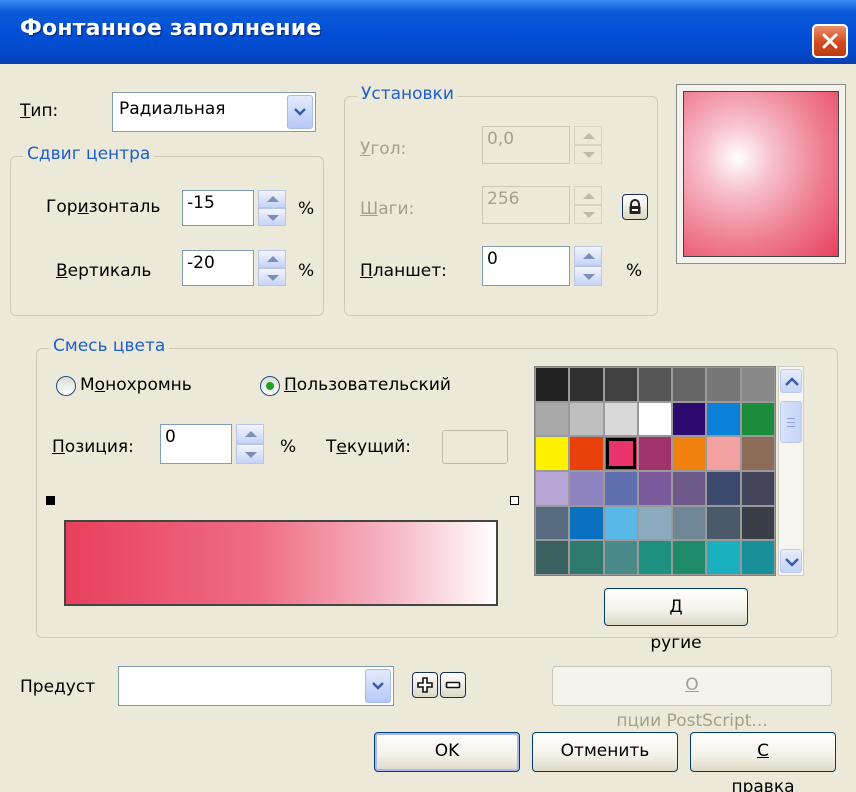 The height and width of the screenshot is (792, 856). Describe the element at coordinates (791, 471) in the screenshot. I see `palette-scrollbar` at that location.